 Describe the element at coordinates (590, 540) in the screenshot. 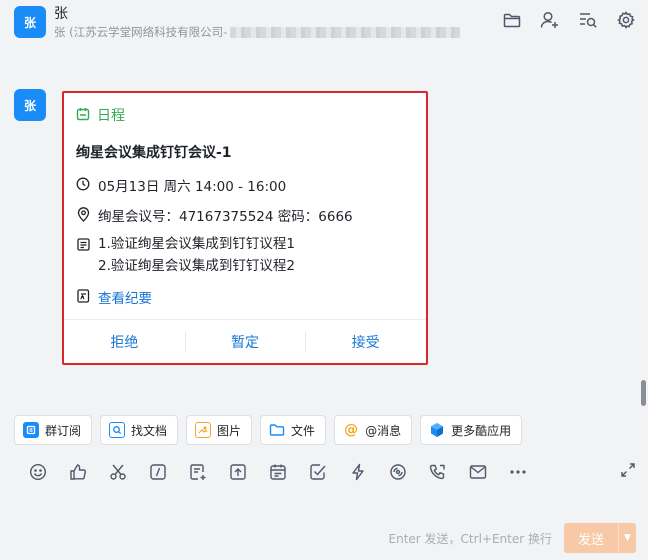

I see `send-label: 发送` at that location.